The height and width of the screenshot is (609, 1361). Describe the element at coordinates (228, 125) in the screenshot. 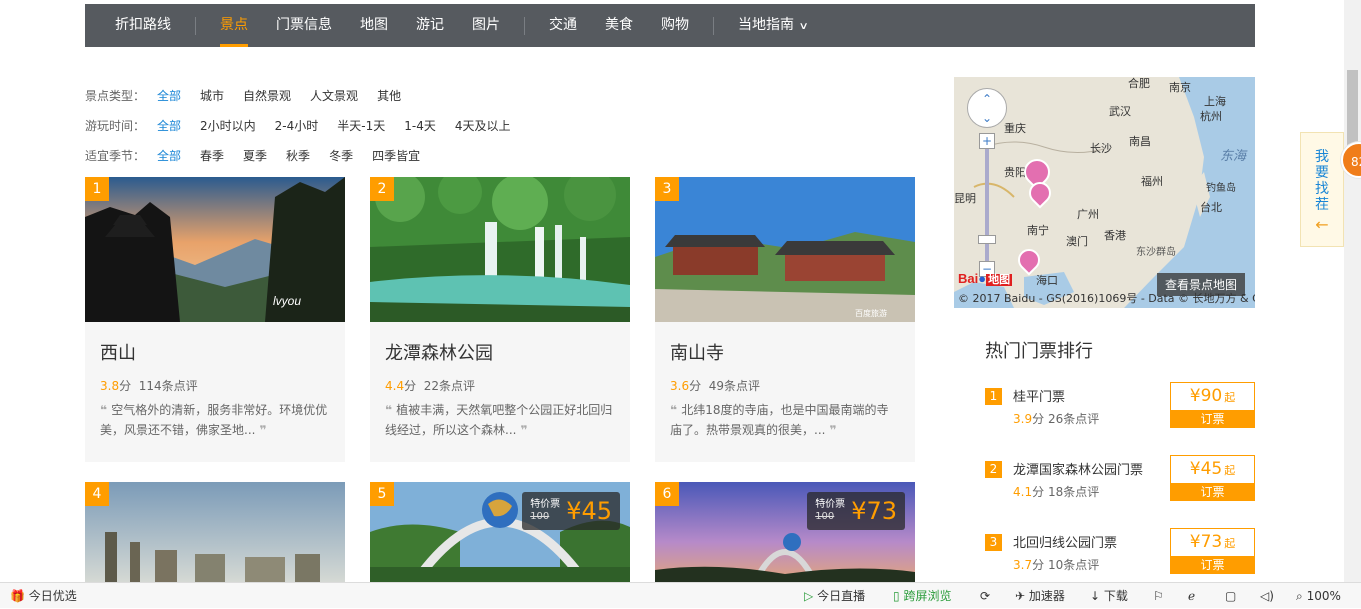

I see `filter-option: 2小时以内` at that location.